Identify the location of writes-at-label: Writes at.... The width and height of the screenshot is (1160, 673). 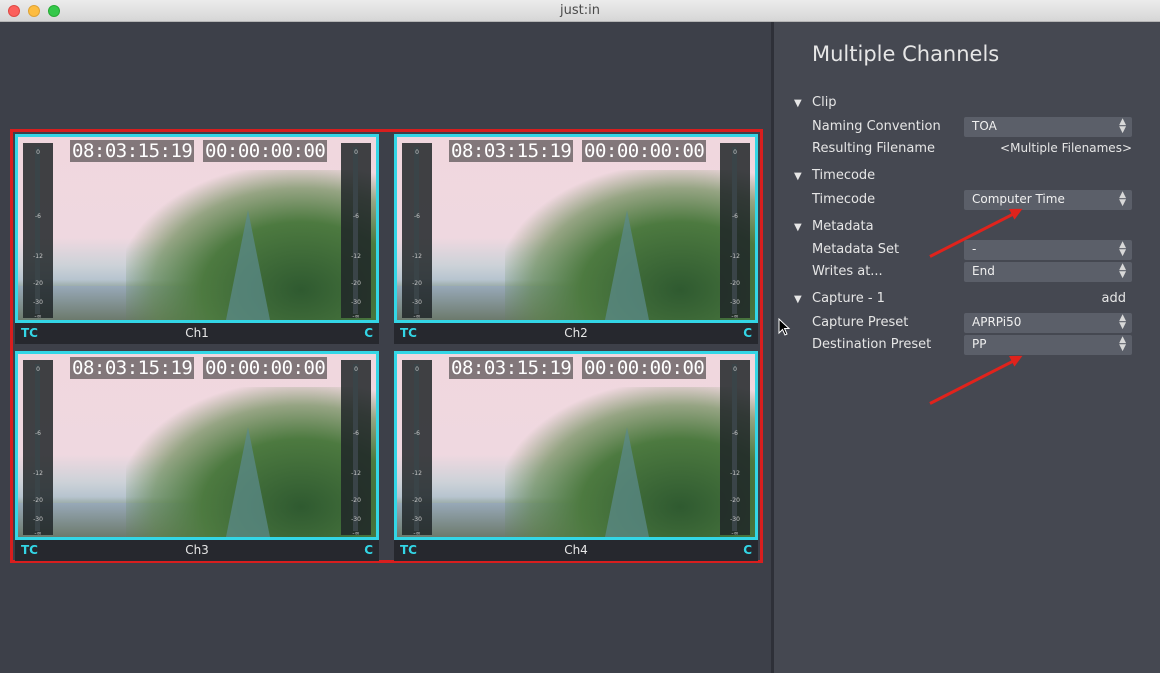
(847, 271).